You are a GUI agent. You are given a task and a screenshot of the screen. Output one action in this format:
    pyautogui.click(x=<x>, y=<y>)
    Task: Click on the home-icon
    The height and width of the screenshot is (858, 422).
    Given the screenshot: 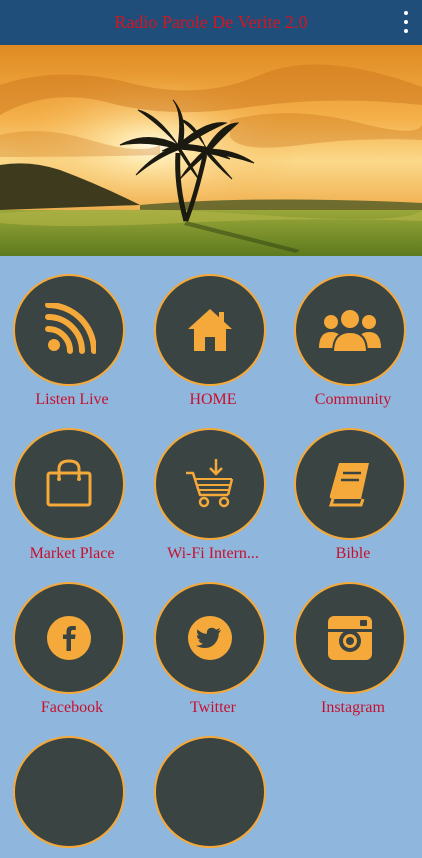 What is the action you would take?
    pyautogui.click(x=210, y=330)
    